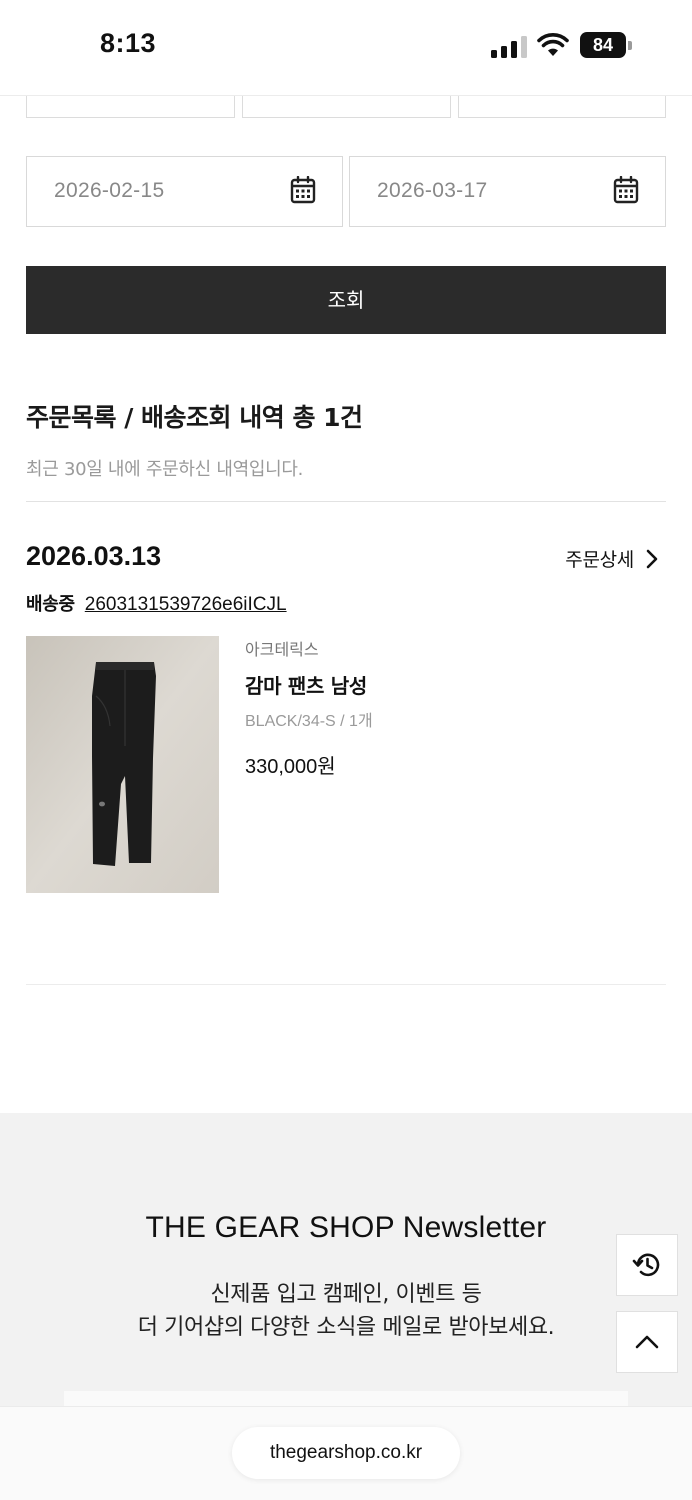  Describe the element at coordinates (282, 649) in the screenshot. I see `product-brand: 아크테릭스` at that location.